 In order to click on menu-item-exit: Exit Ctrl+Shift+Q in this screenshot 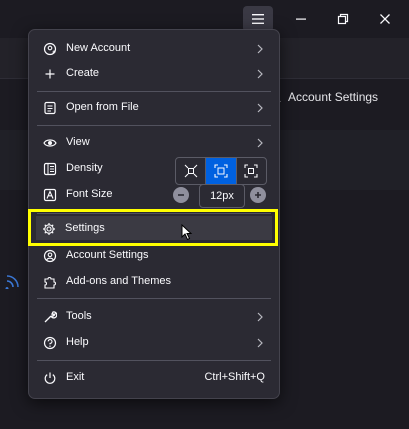, I will do `click(154, 378)`.